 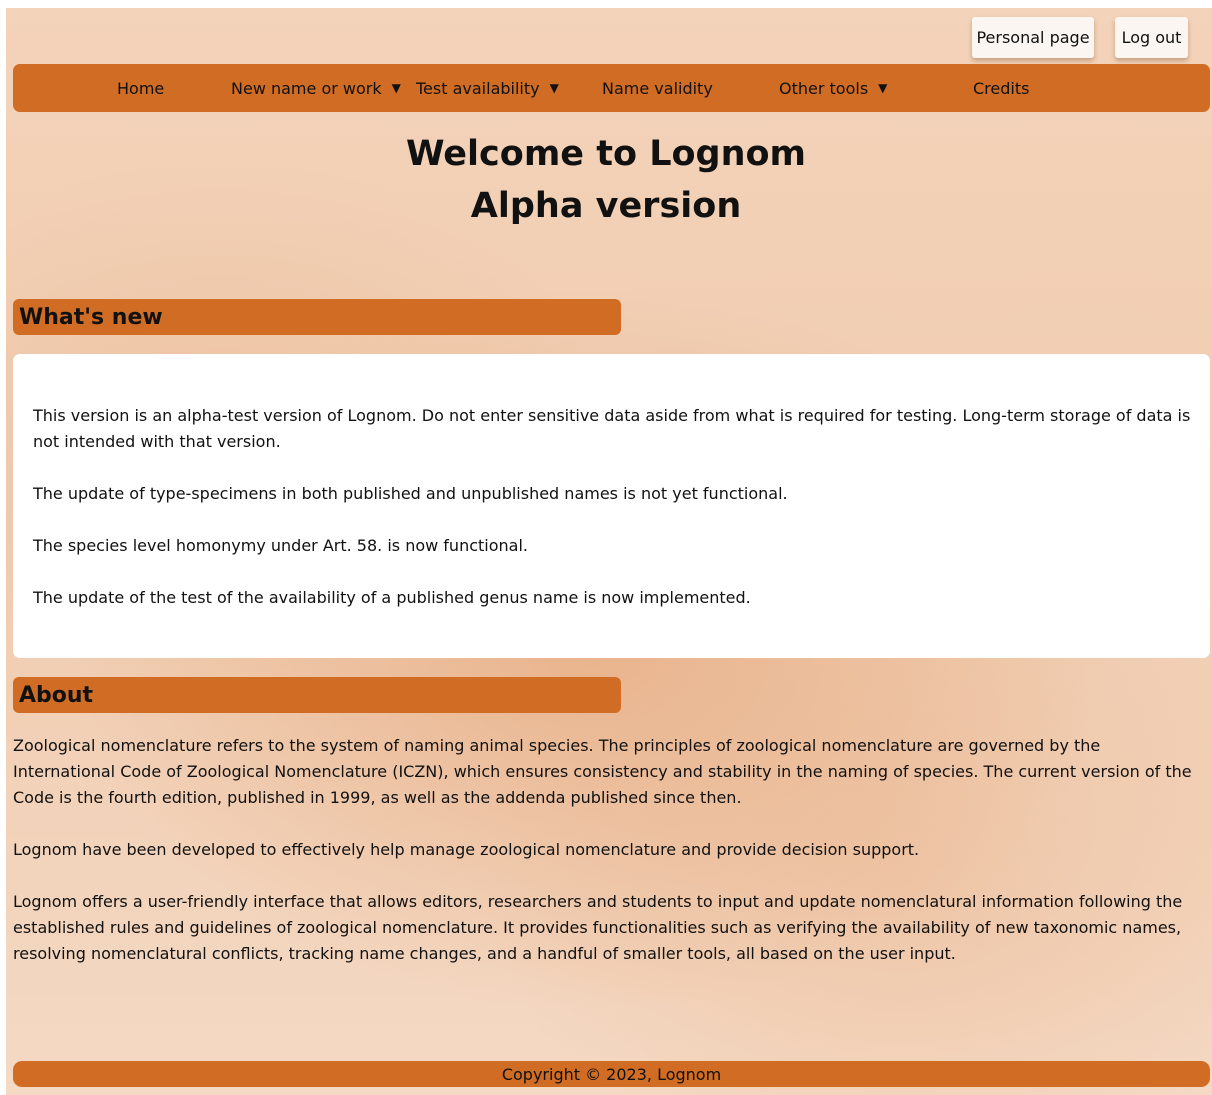 I want to click on nav-item-label: Test availability, so click(x=478, y=88).